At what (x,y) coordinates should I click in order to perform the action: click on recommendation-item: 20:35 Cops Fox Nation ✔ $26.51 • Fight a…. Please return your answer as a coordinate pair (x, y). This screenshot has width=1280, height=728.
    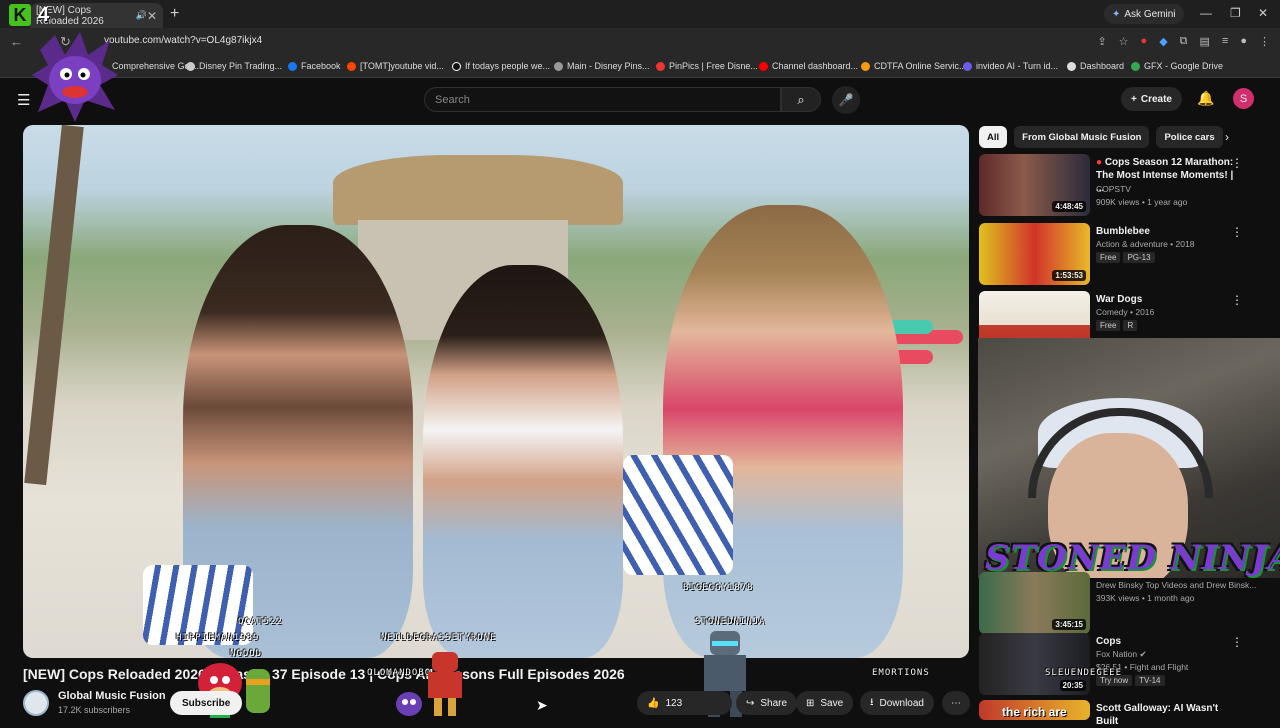
    Looking at the image, I should click on (1124, 664).